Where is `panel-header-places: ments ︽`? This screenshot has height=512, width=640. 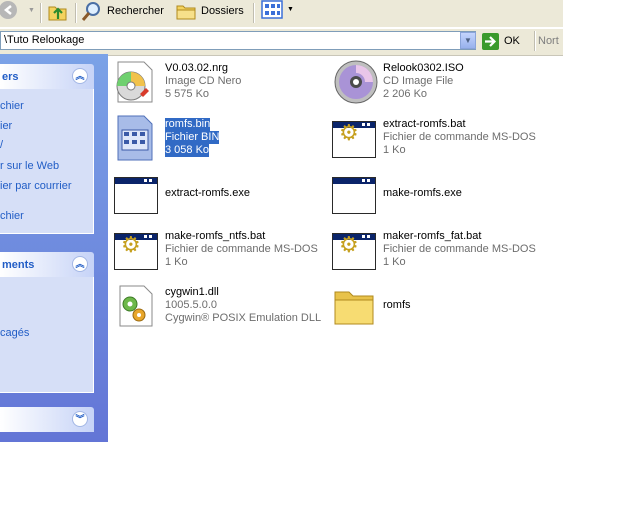
panel-header-places: ments ︽ is located at coordinates (47, 264).